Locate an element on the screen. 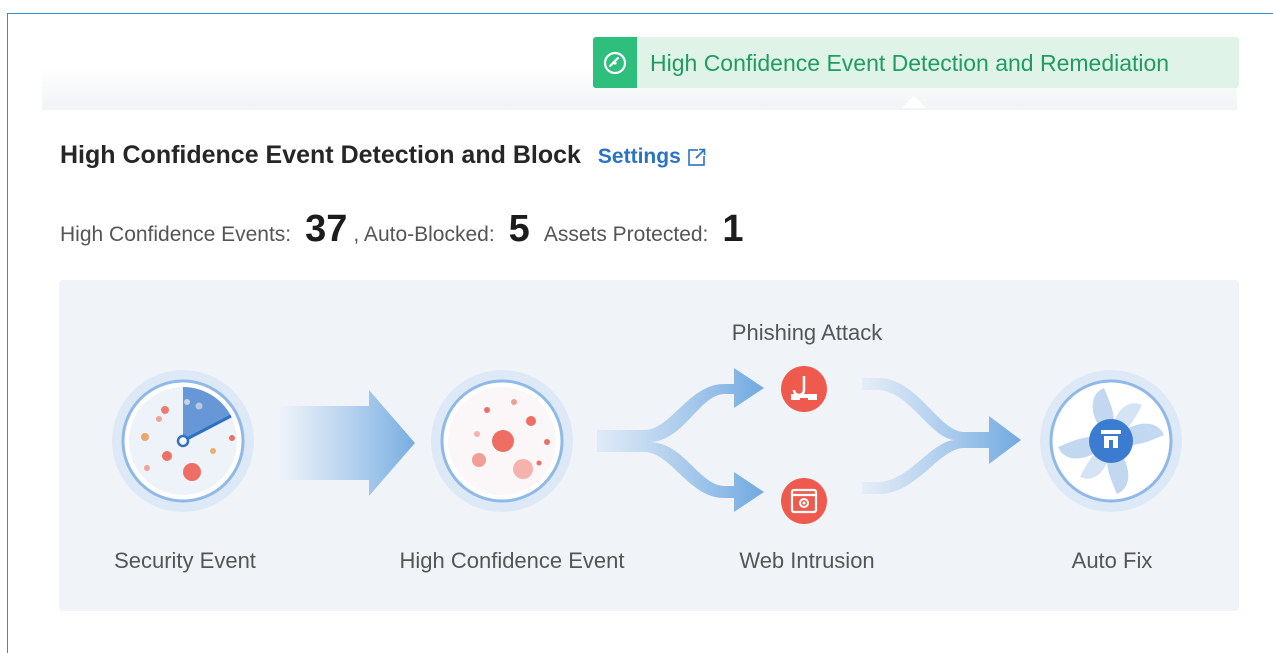  settings-link: Settings is located at coordinates (652, 157).